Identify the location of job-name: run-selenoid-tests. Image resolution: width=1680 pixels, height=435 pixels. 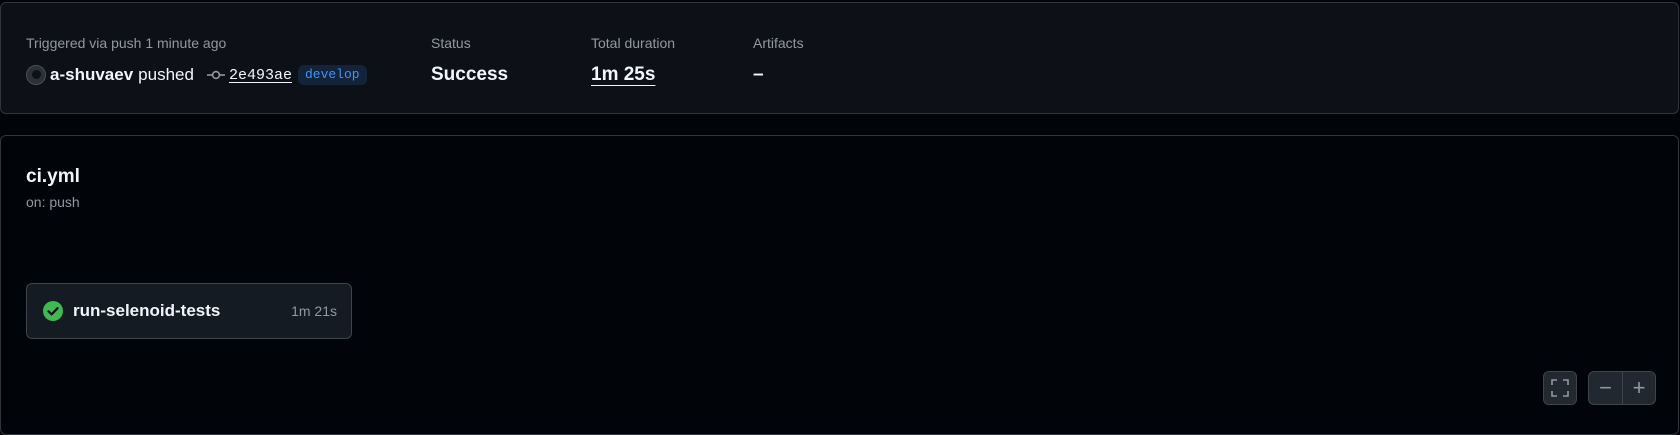
(147, 310).